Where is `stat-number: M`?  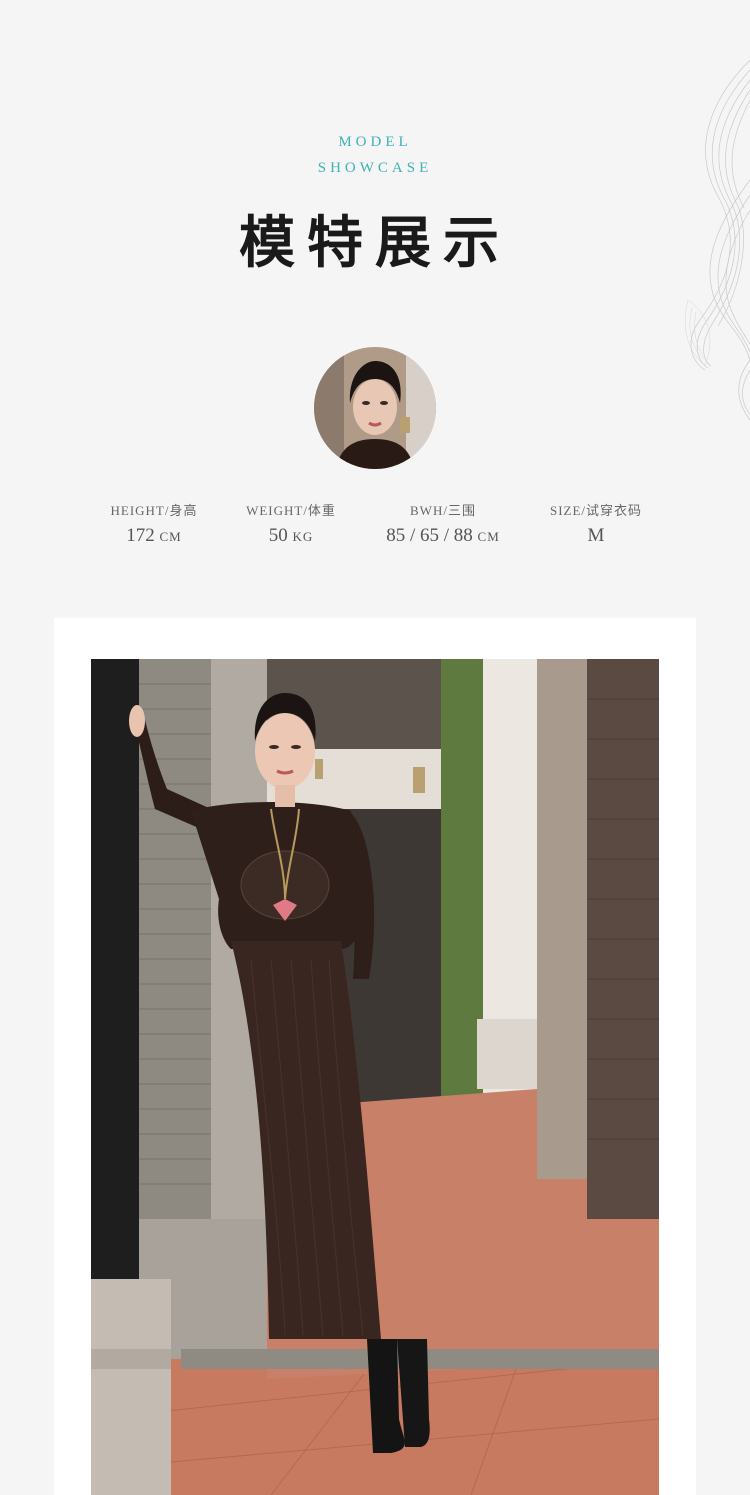
stat-number: M is located at coordinates (596, 535).